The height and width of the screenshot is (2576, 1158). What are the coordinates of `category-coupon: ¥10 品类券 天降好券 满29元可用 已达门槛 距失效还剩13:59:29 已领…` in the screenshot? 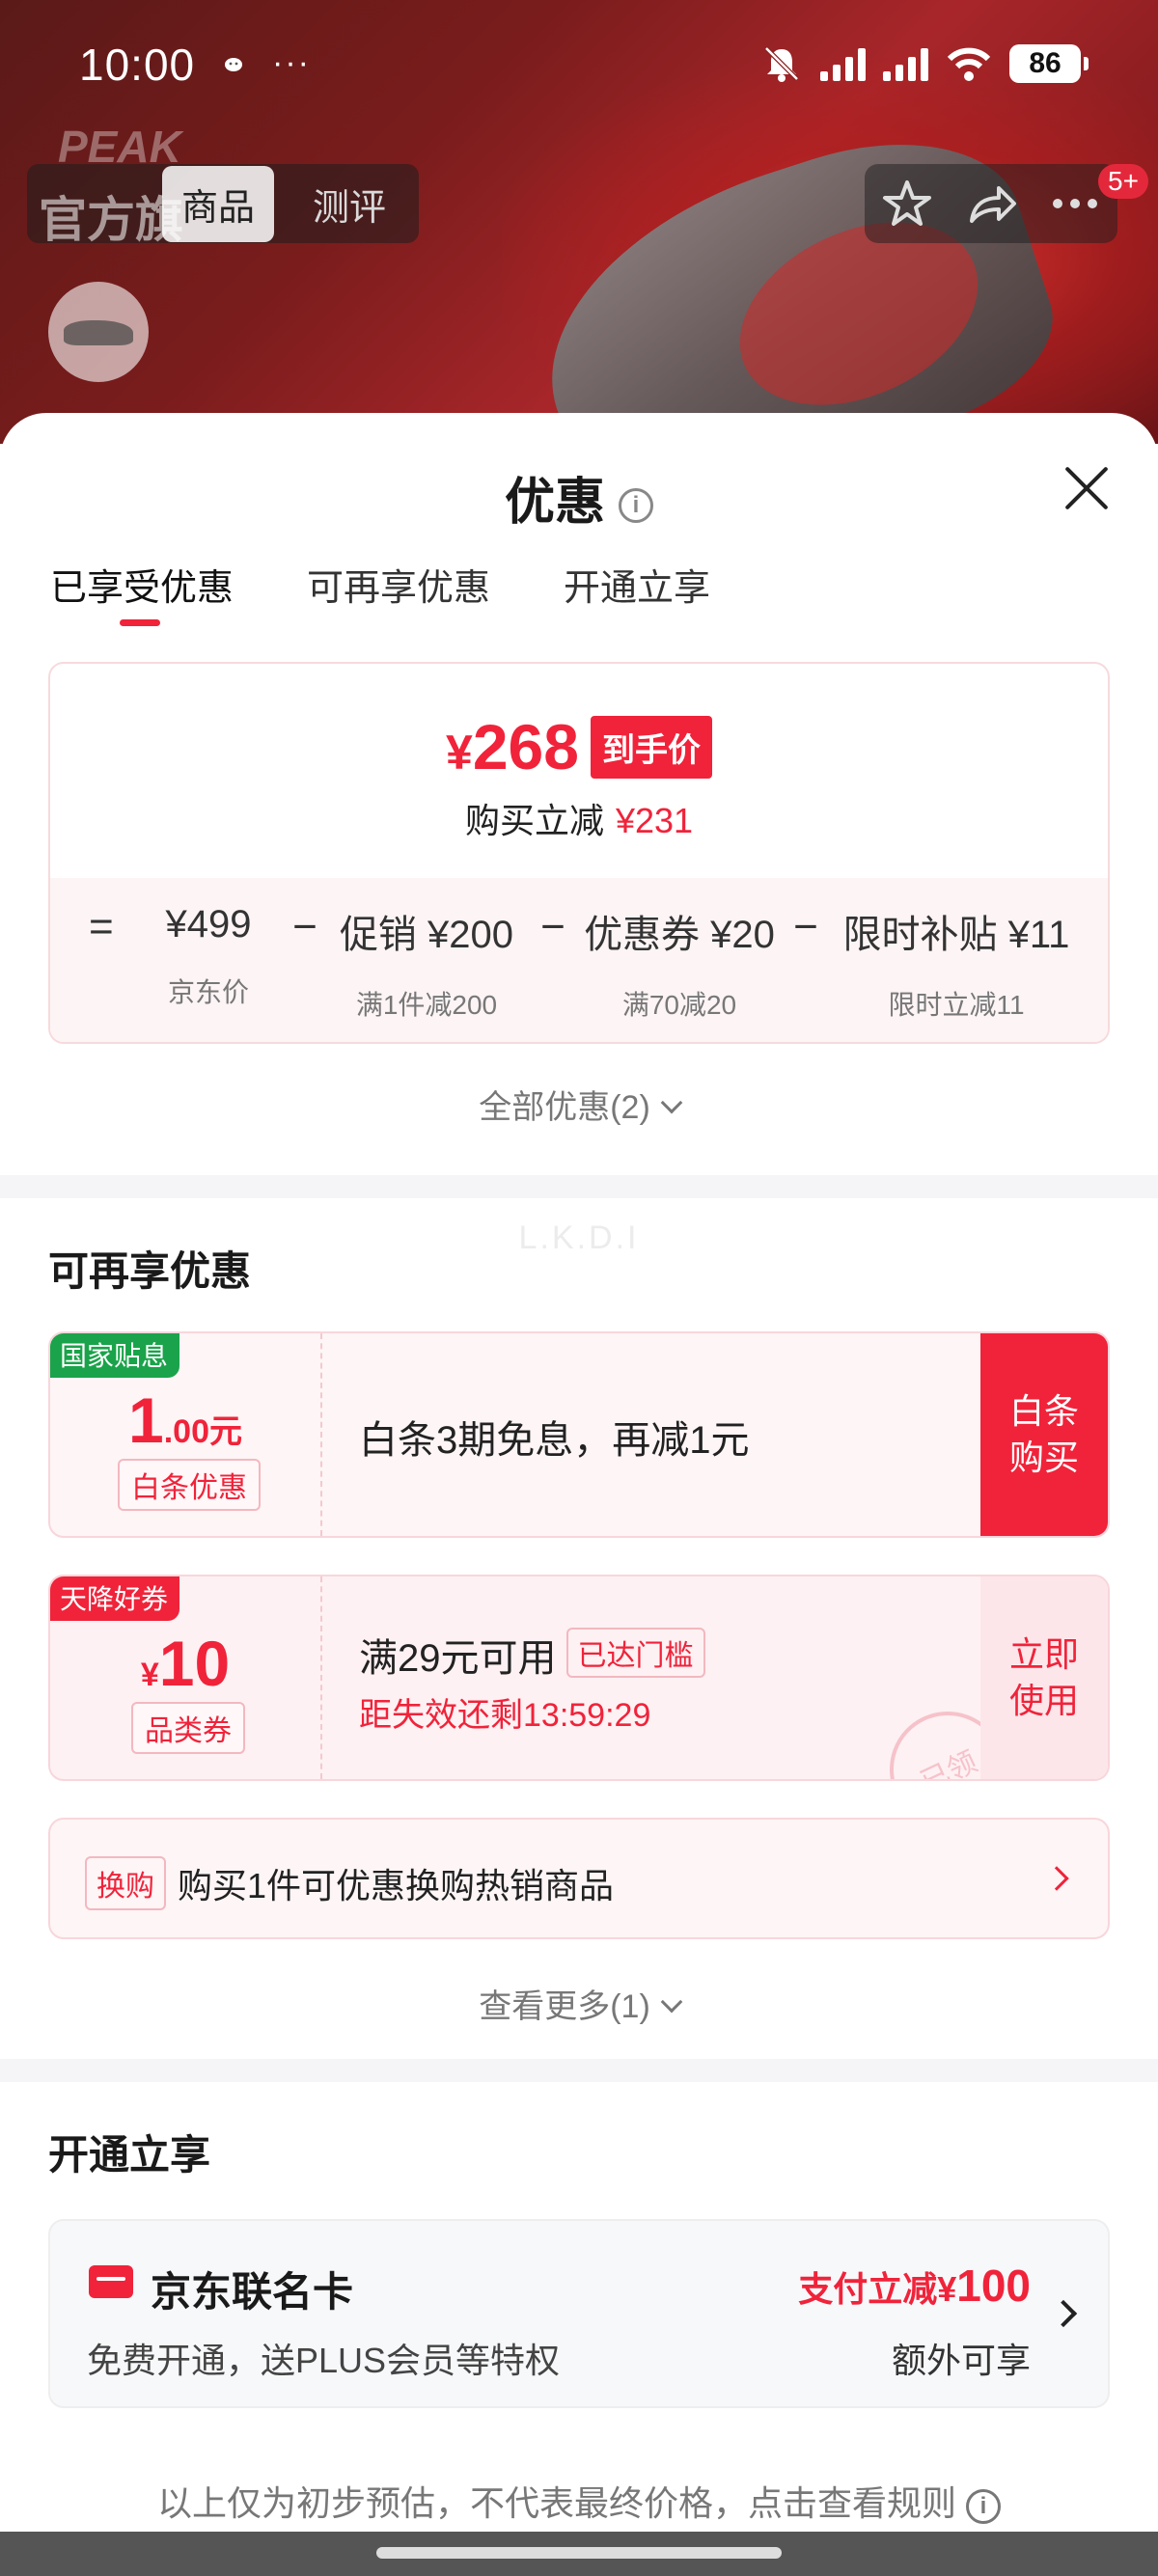 It's located at (579, 1678).